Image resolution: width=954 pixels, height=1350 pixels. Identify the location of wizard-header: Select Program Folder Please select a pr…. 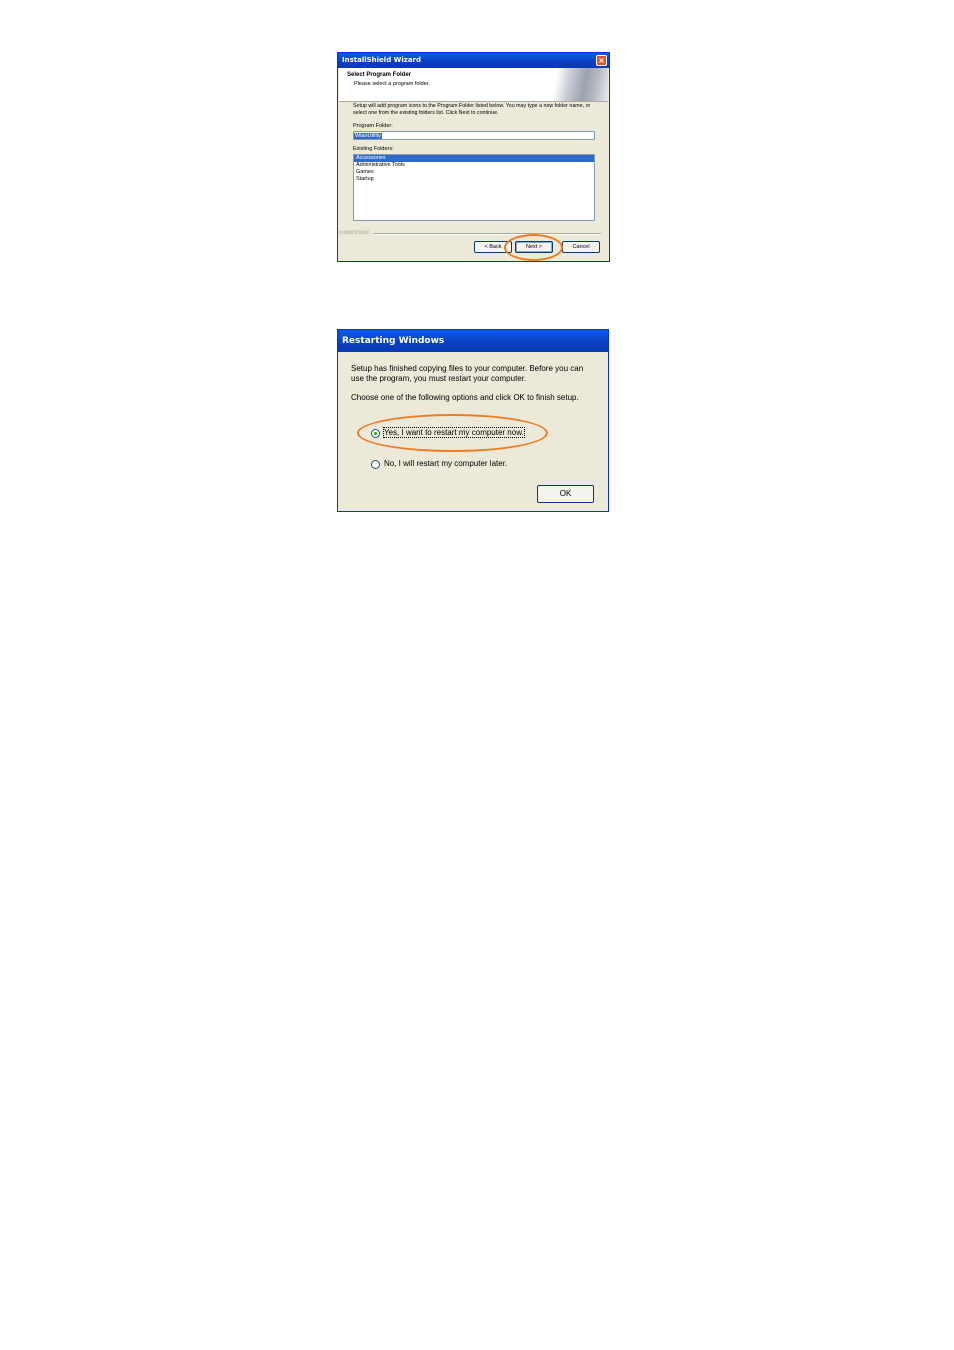
(473, 85).